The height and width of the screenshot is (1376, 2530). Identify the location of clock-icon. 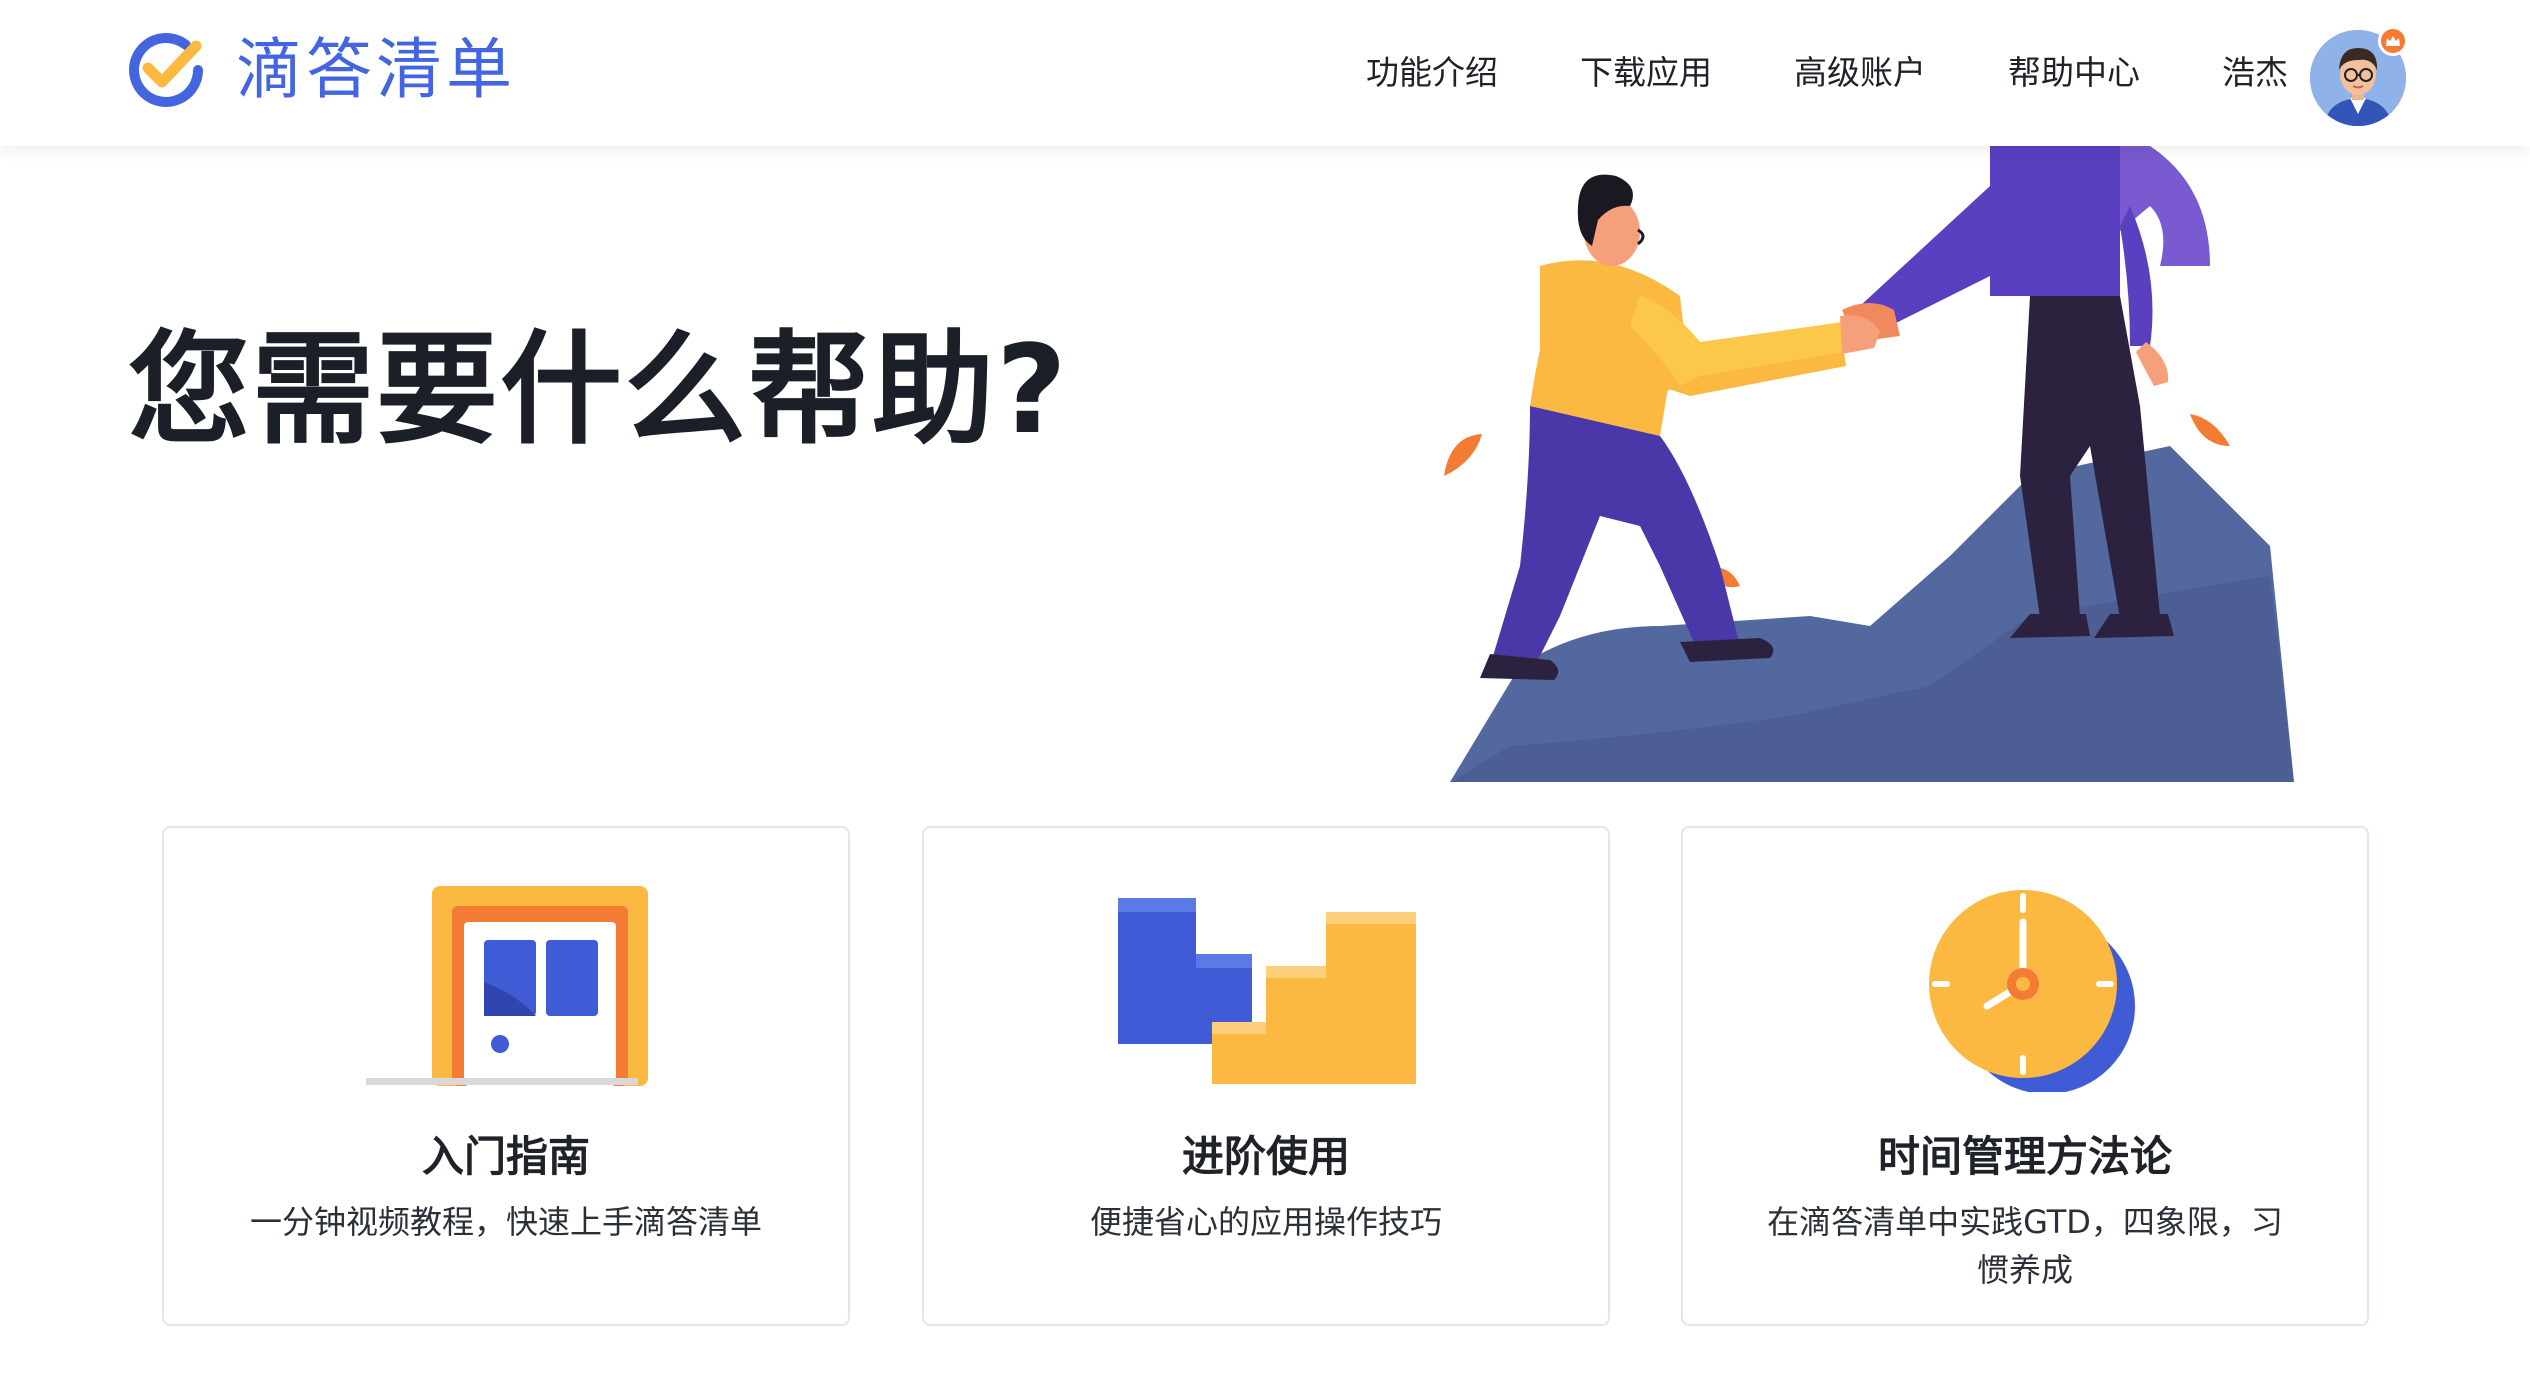
(2032, 991).